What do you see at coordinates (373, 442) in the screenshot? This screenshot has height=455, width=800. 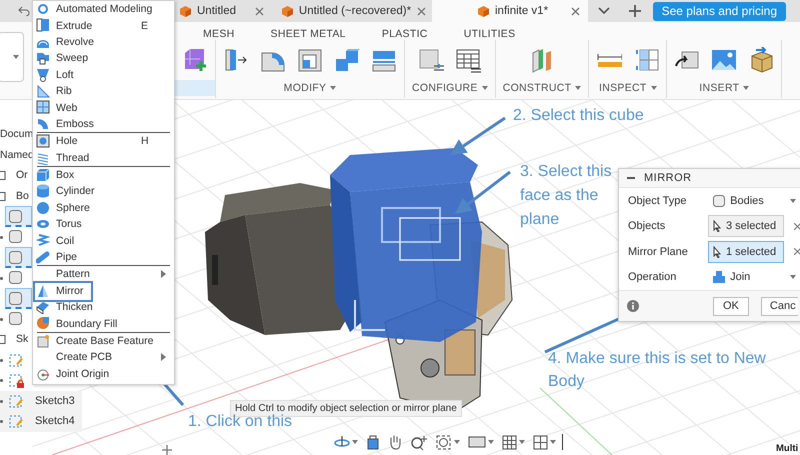 I see `box-icon` at bounding box center [373, 442].